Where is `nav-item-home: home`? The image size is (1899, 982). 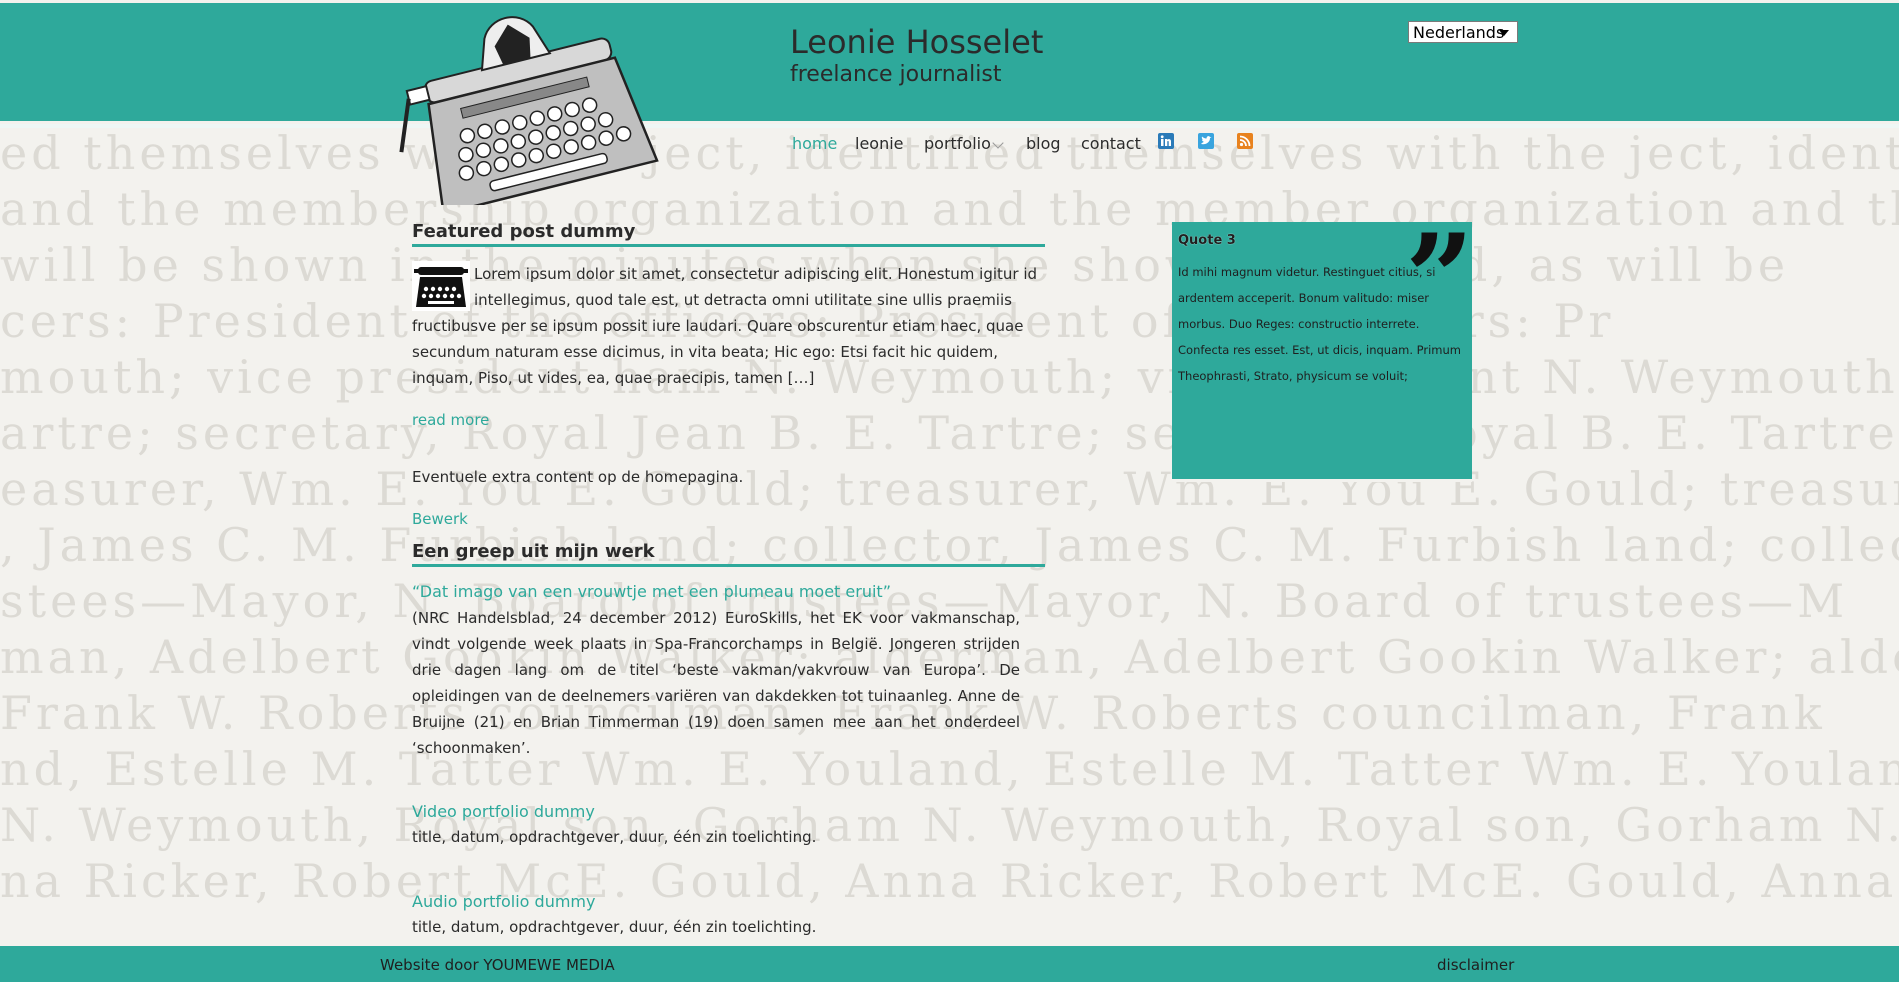 nav-item-home: home is located at coordinates (814, 143).